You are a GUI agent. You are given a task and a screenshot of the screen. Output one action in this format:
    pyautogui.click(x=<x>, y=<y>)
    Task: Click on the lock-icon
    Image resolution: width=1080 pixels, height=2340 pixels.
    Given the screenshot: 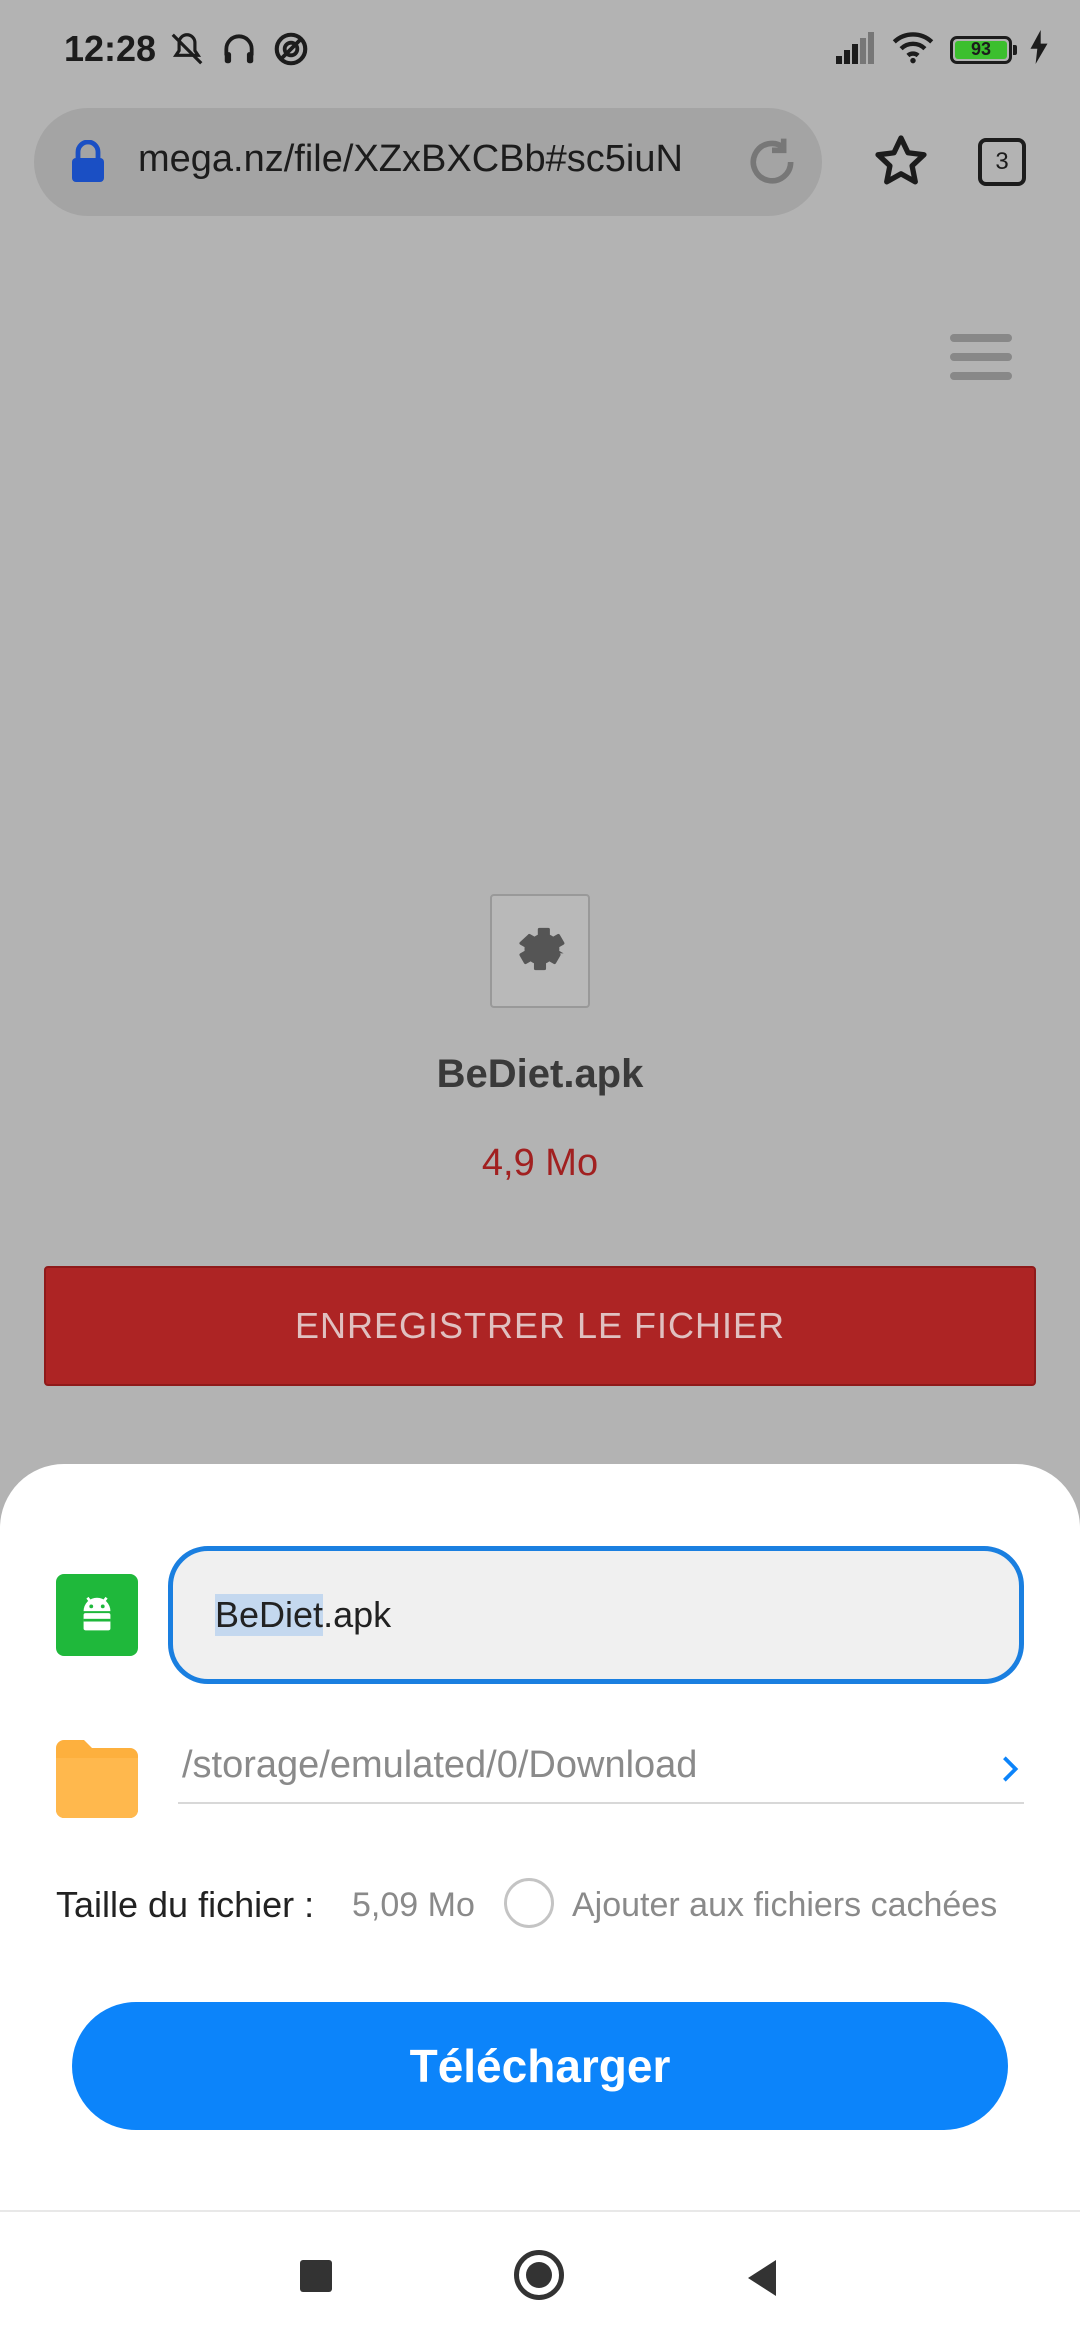 What is the action you would take?
    pyautogui.click(x=88, y=163)
    